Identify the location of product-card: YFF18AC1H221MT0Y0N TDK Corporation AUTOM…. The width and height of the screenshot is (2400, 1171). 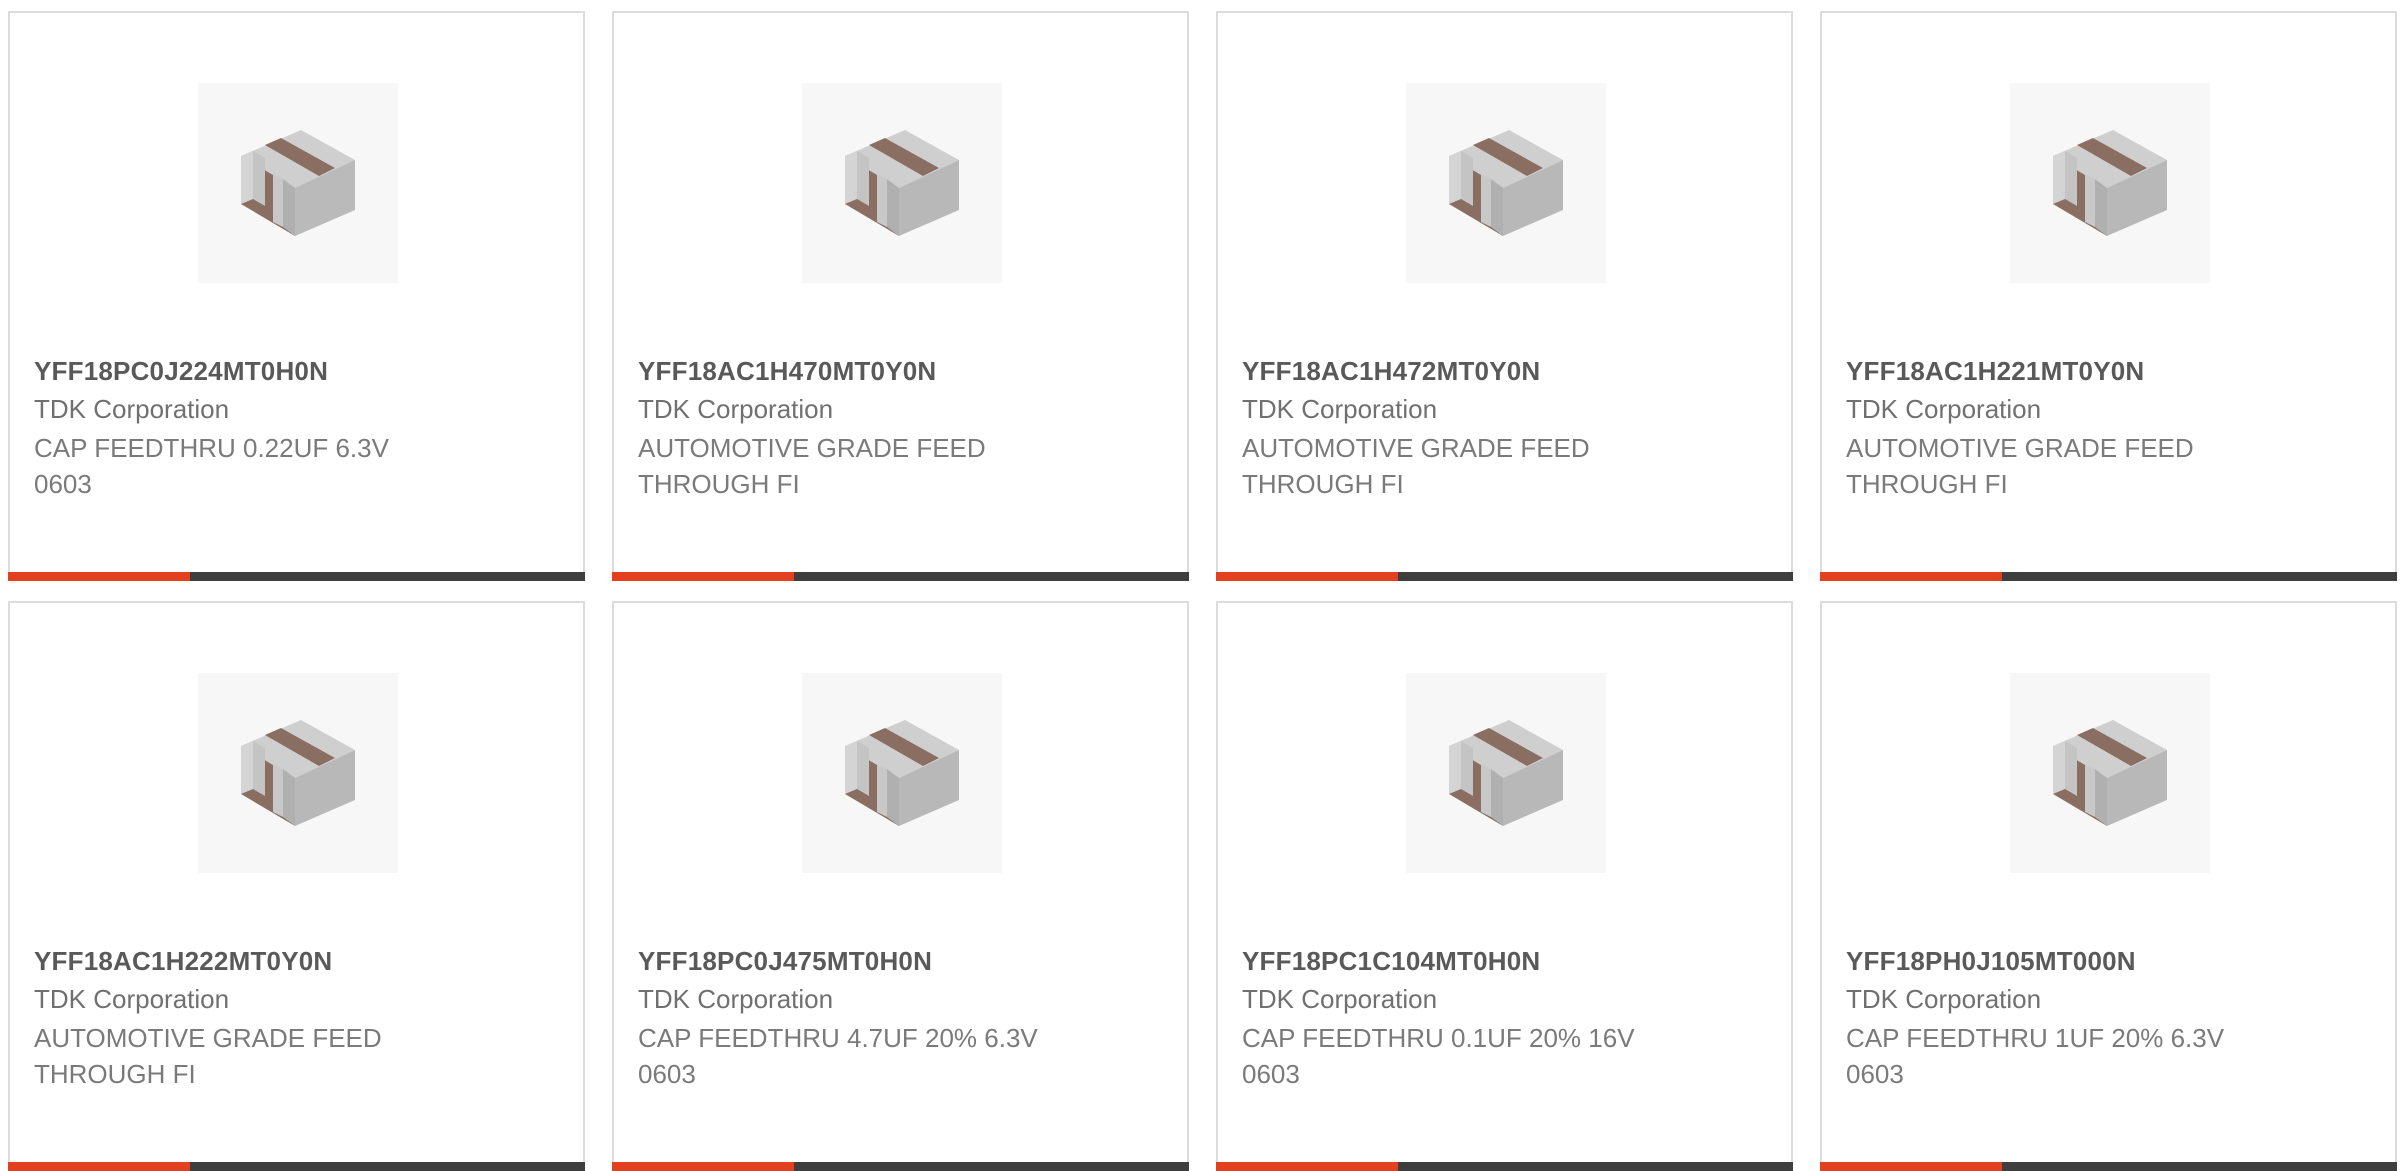
(2108, 296).